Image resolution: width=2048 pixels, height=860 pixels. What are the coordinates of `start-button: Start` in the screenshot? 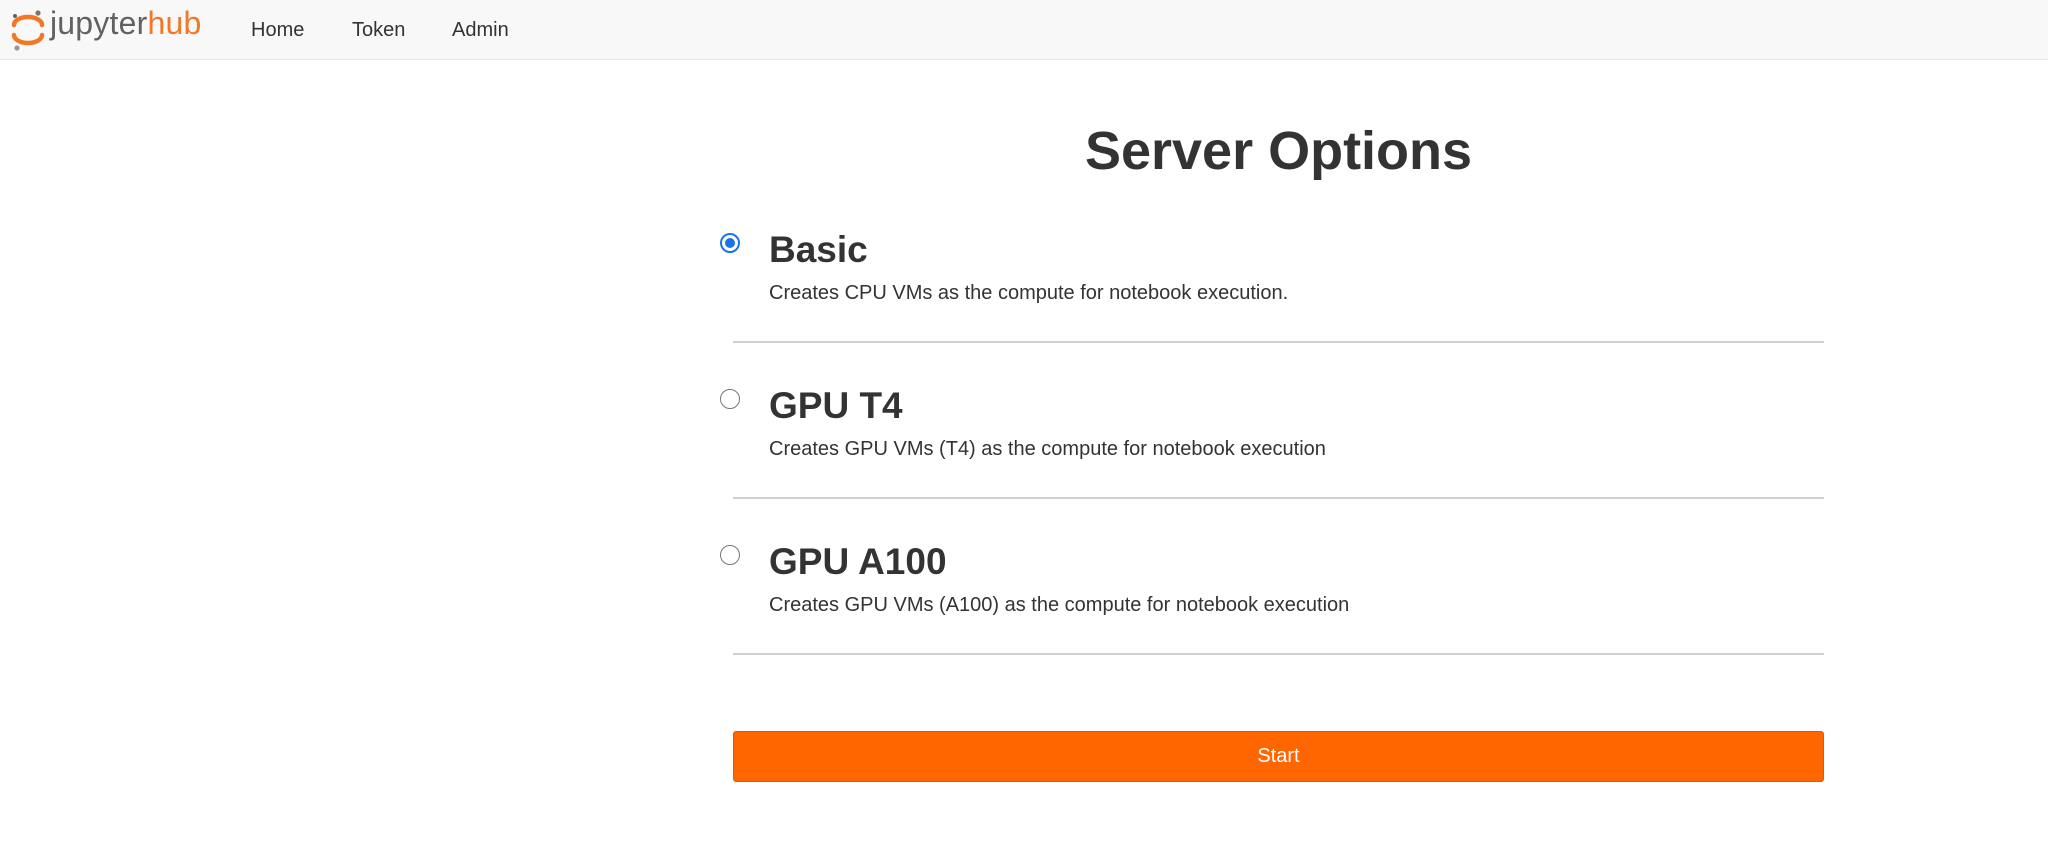 It's located at (1278, 756).